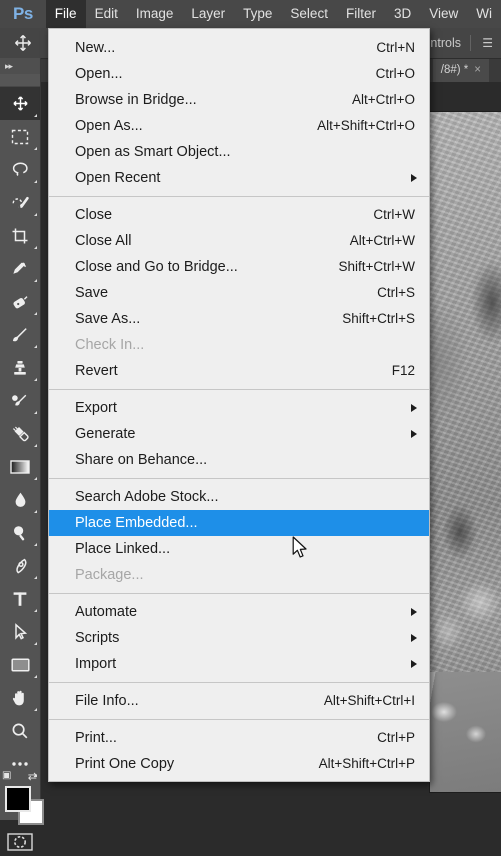 The height and width of the screenshot is (856, 501). What do you see at coordinates (460, 70) in the screenshot?
I see `document-tab: /8#) * ×` at bounding box center [460, 70].